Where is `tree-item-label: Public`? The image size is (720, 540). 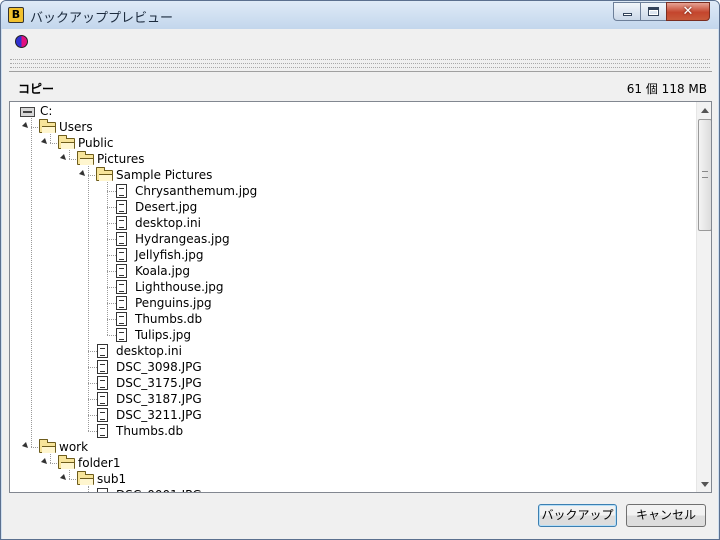 tree-item-label: Public is located at coordinates (96, 143).